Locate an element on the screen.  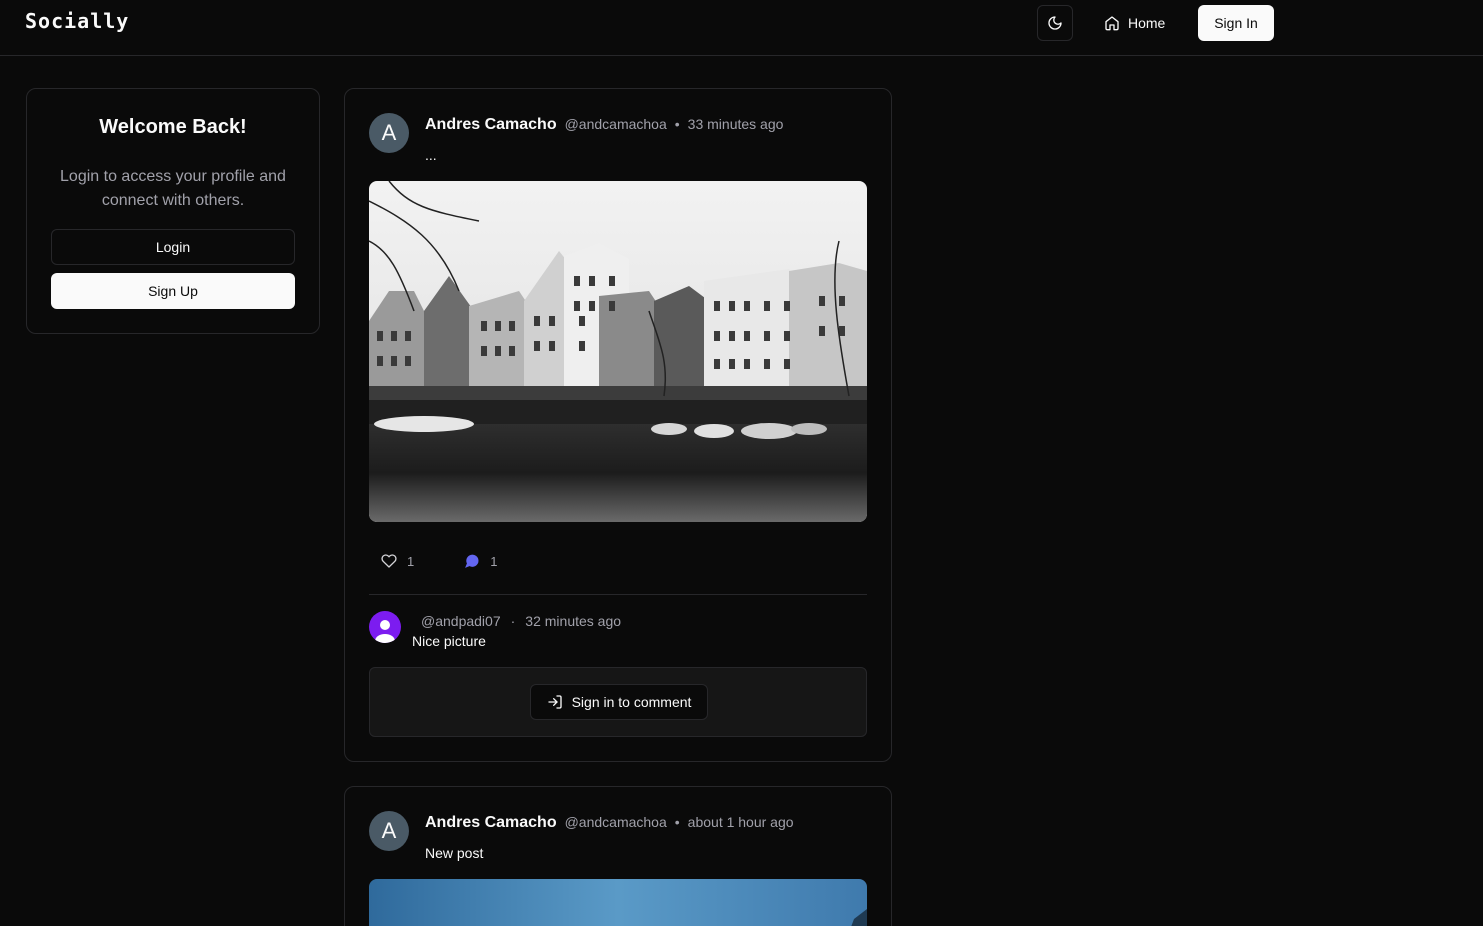
comment-count: 1 is located at coordinates (494, 561).